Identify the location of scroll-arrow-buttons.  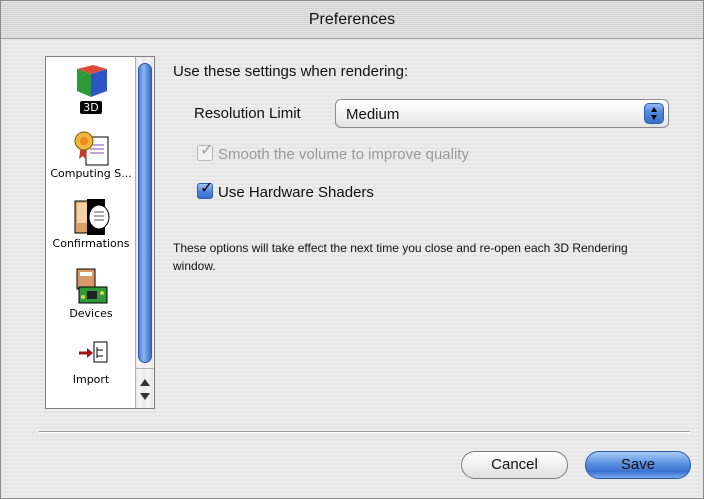
(145, 388).